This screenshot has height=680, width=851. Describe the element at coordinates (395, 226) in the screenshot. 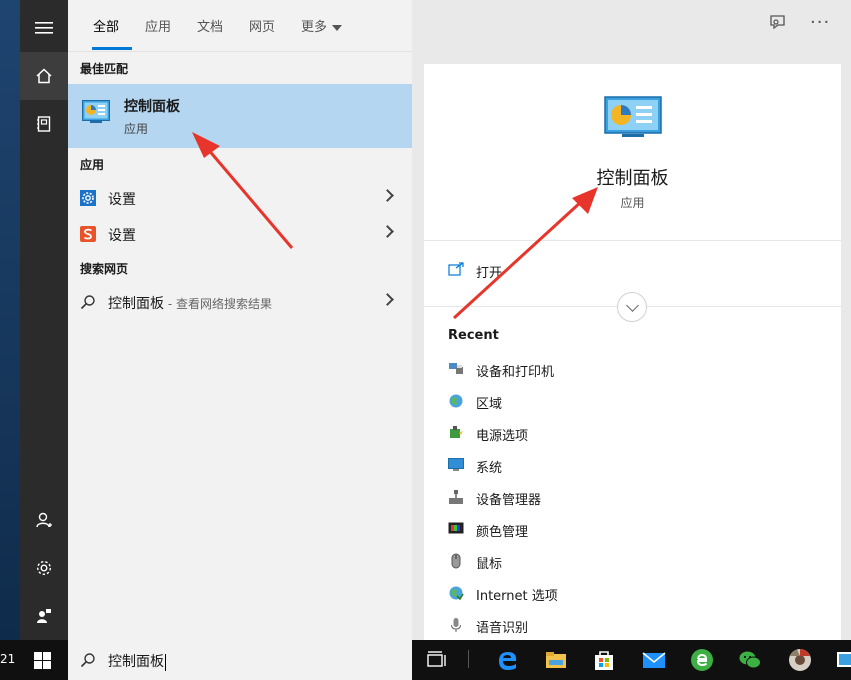

I see `annotation-arrows` at that location.